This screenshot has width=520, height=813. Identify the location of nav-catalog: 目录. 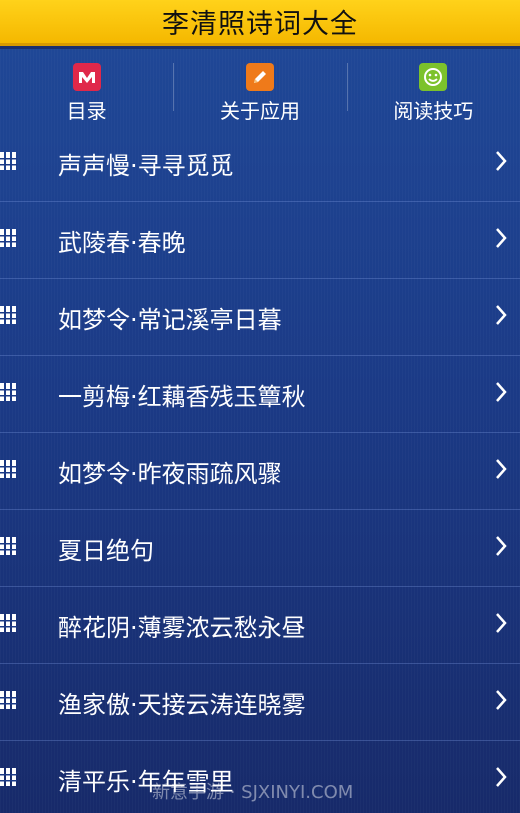
(86, 87).